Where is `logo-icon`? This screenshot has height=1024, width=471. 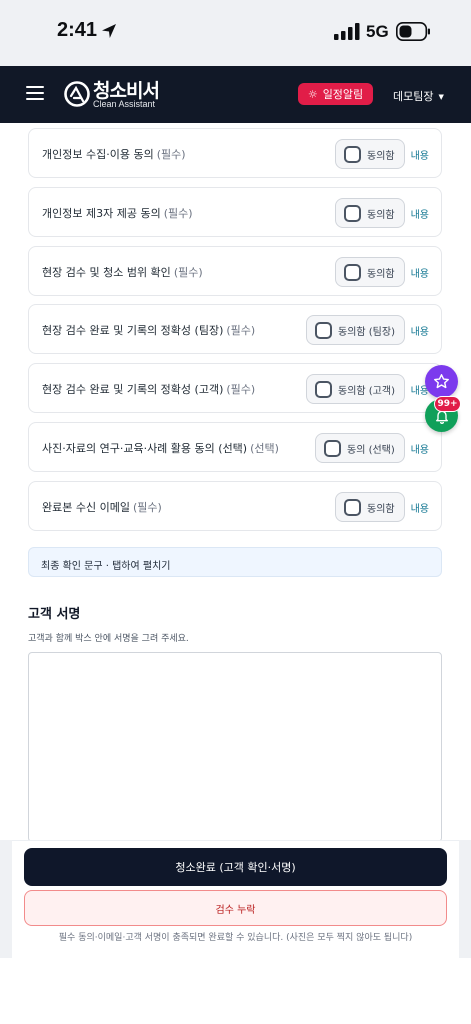
logo-icon is located at coordinates (77, 94).